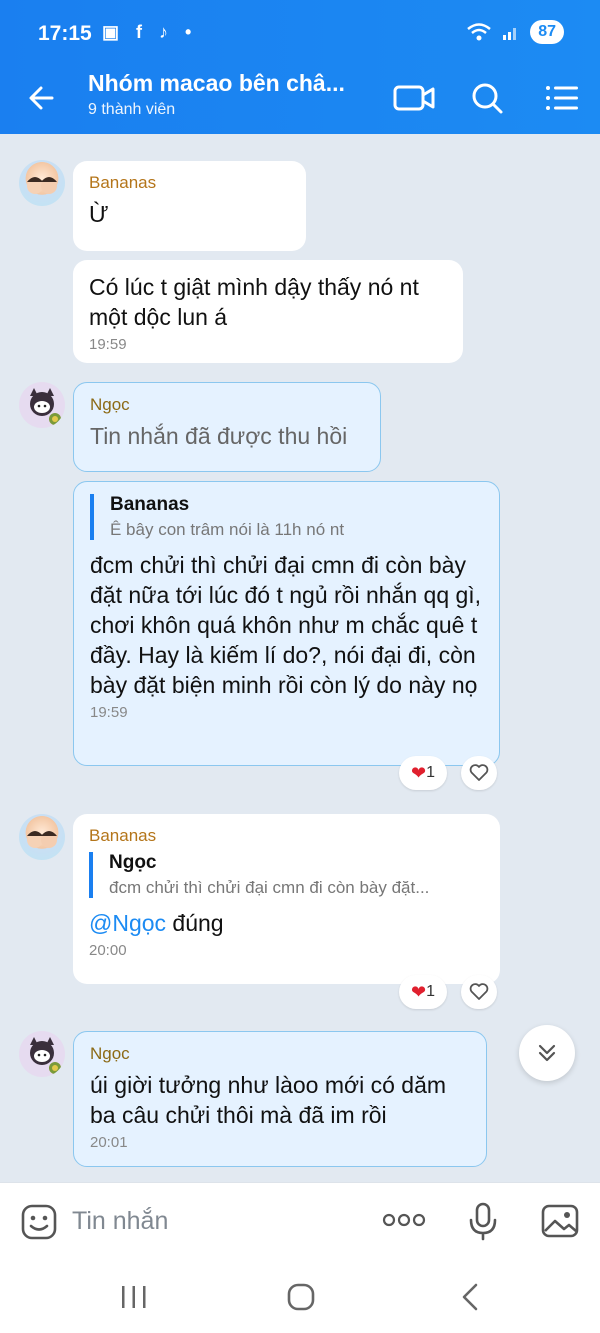 The image size is (600, 1333). Describe the element at coordinates (109, 1142) in the screenshot. I see `message-time: 20:01` at that location.